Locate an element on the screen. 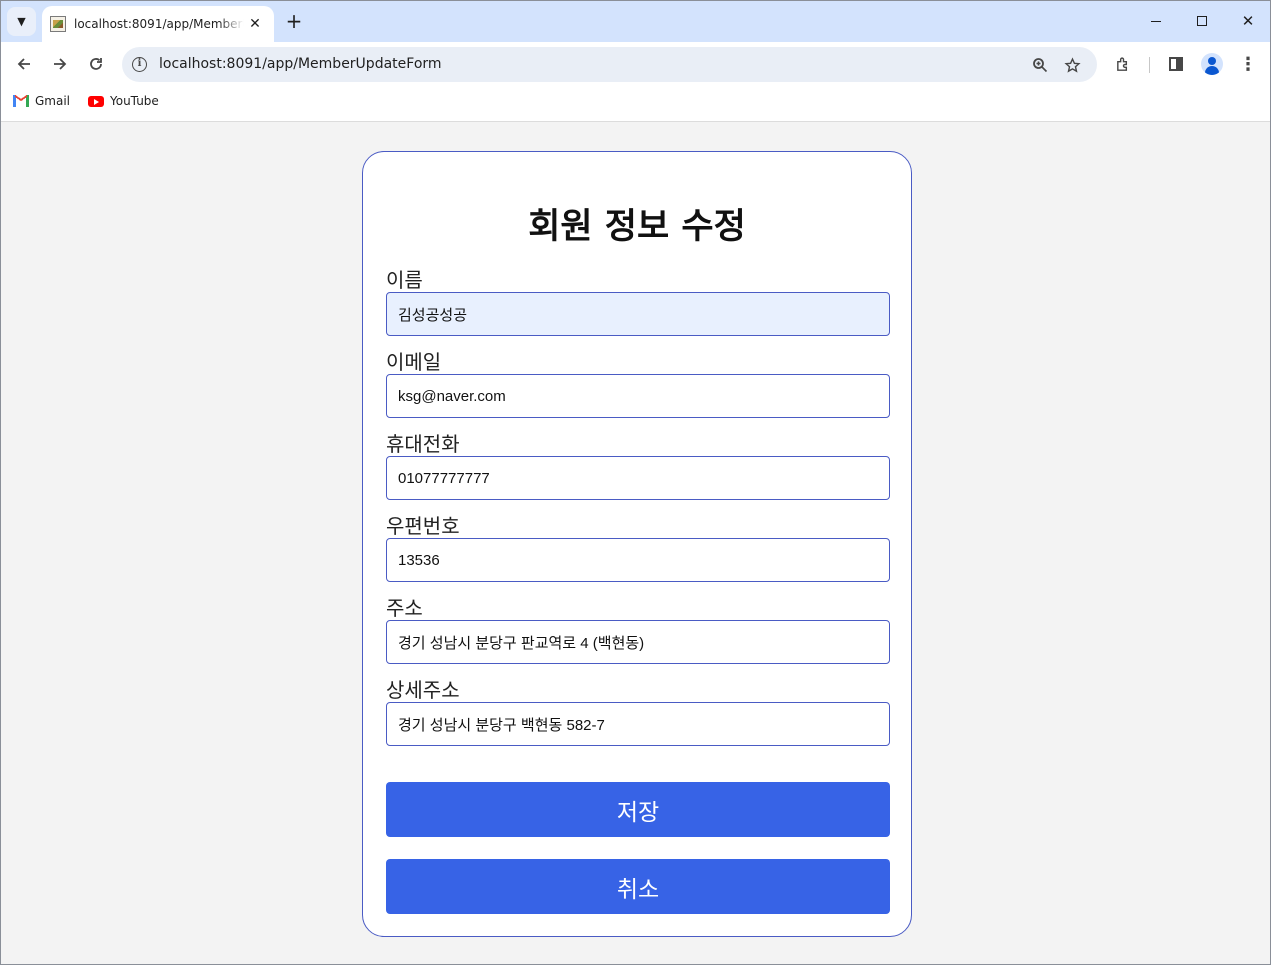 The image size is (1271, 965). email-label: 이메일 is located at coordinates (414, 362).